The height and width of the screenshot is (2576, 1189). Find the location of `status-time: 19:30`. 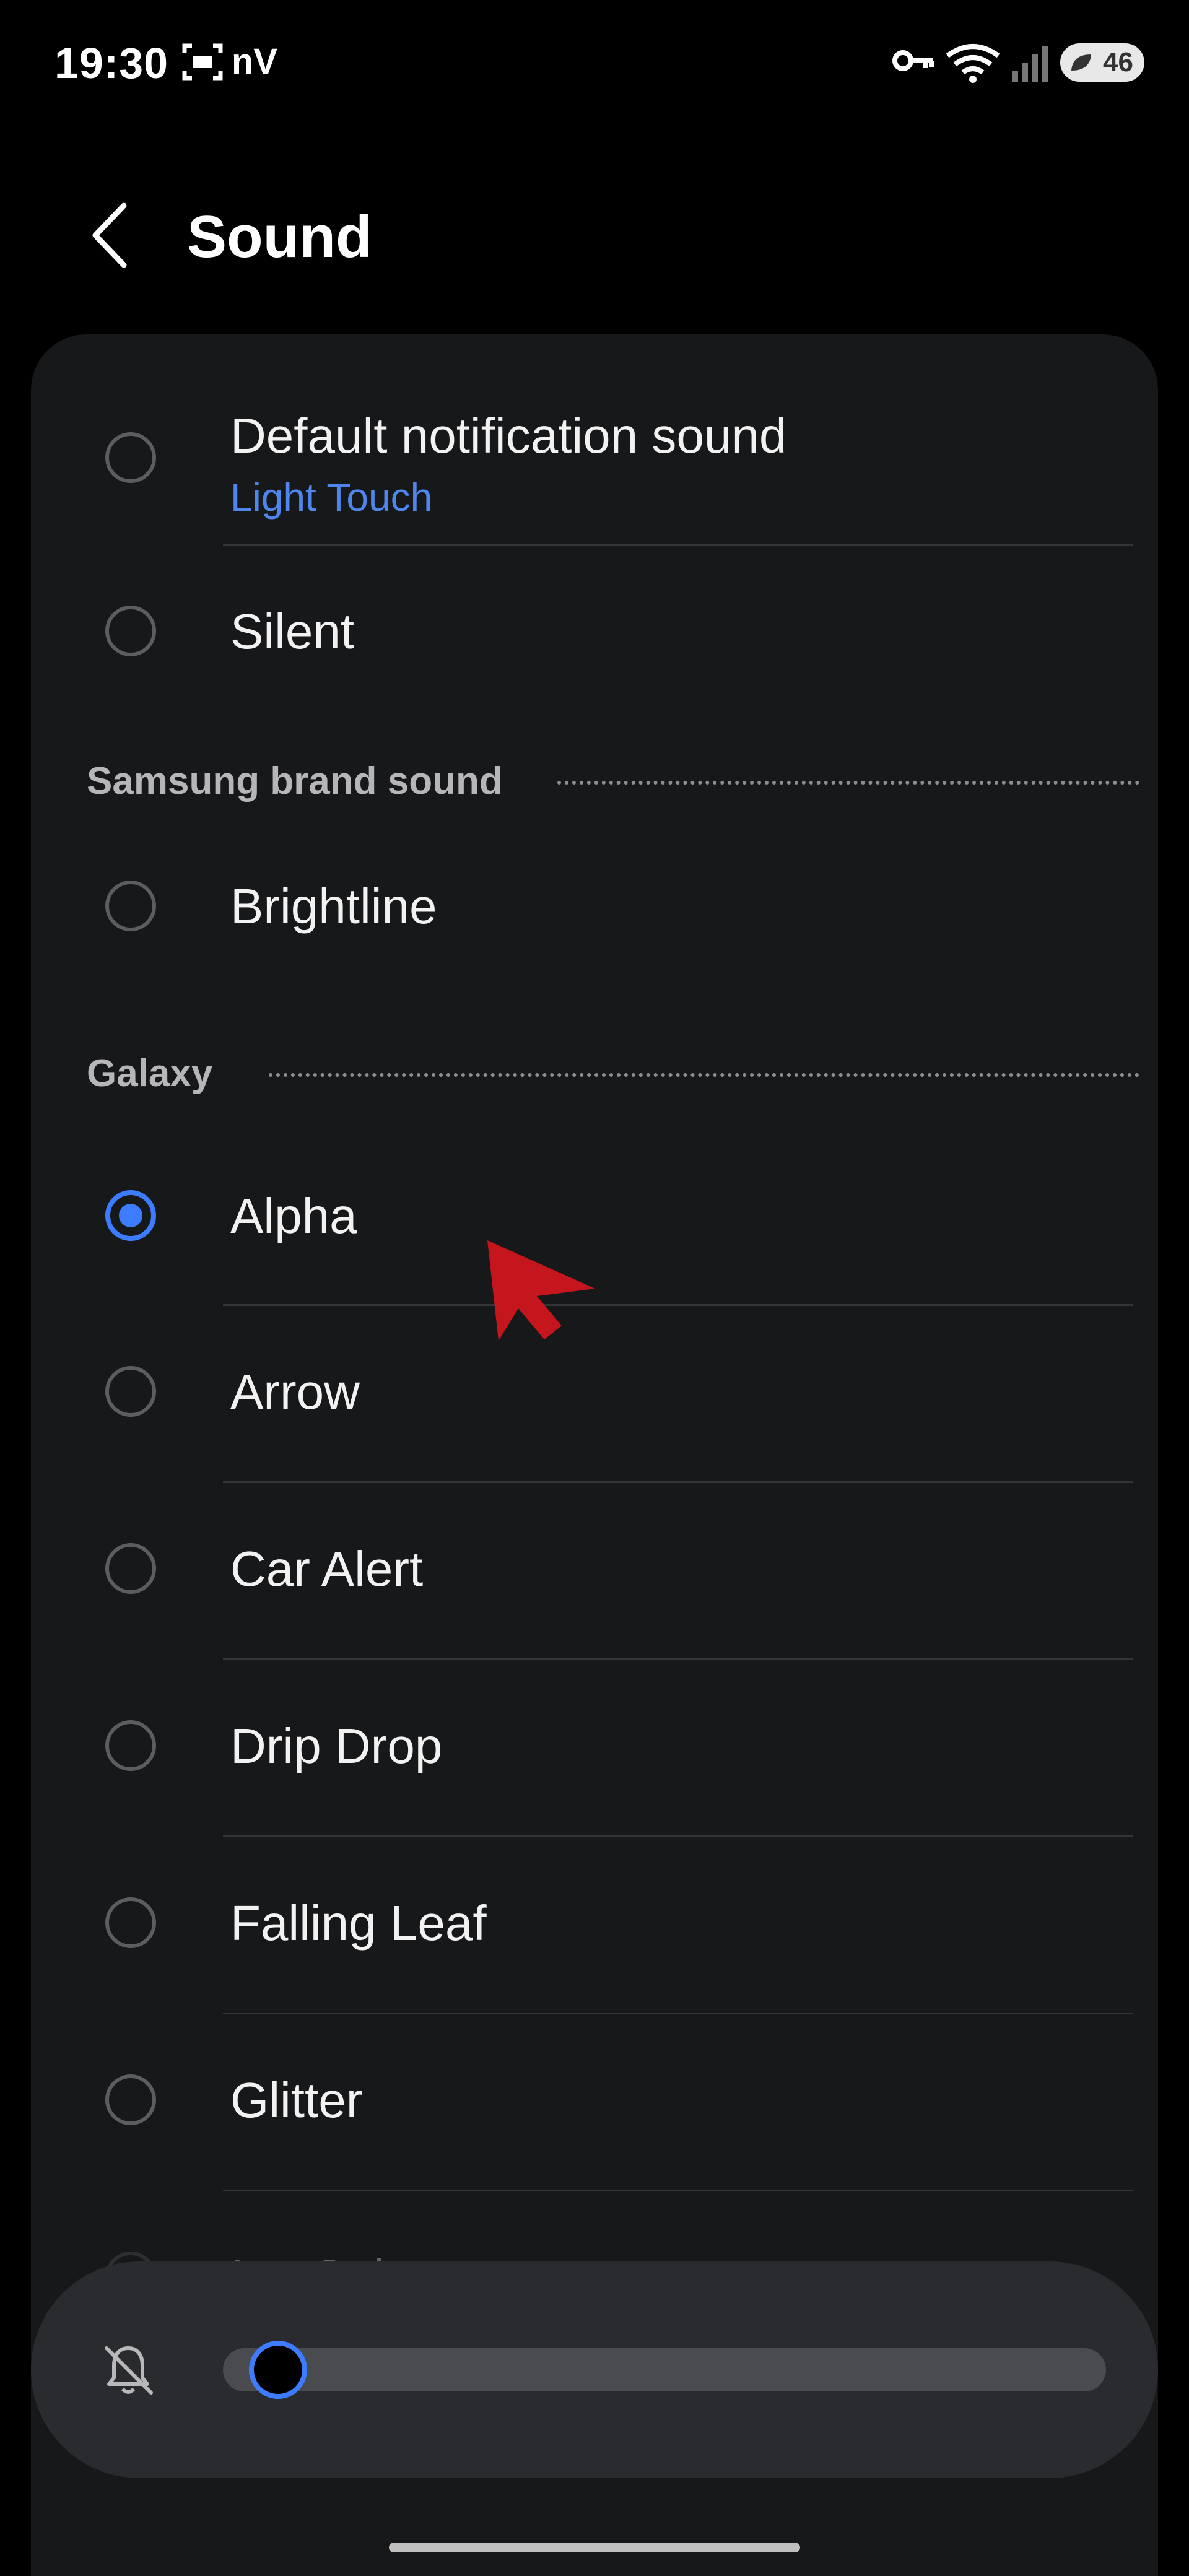

status-time: 19:30 is located at coordinates (111, 63).